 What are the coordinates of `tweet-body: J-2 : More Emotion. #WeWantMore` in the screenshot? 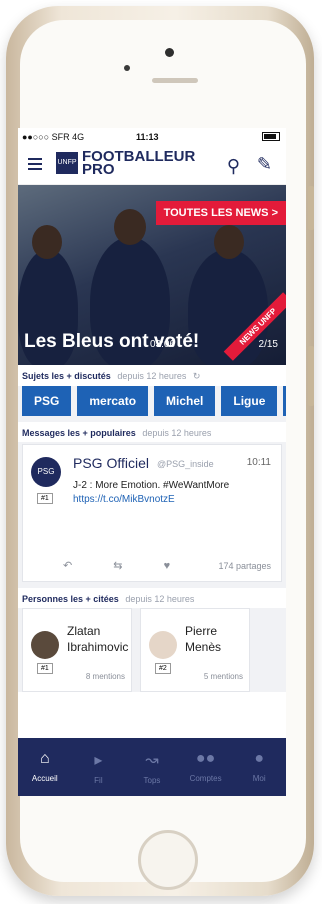 It's located at (151, 485).